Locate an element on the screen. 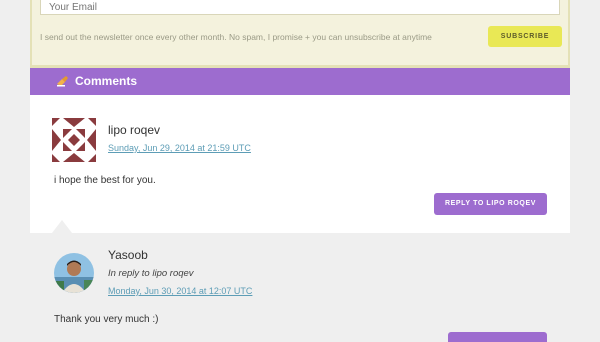  comment-text: Thank you very much :) is located at coordinates (106, 319).